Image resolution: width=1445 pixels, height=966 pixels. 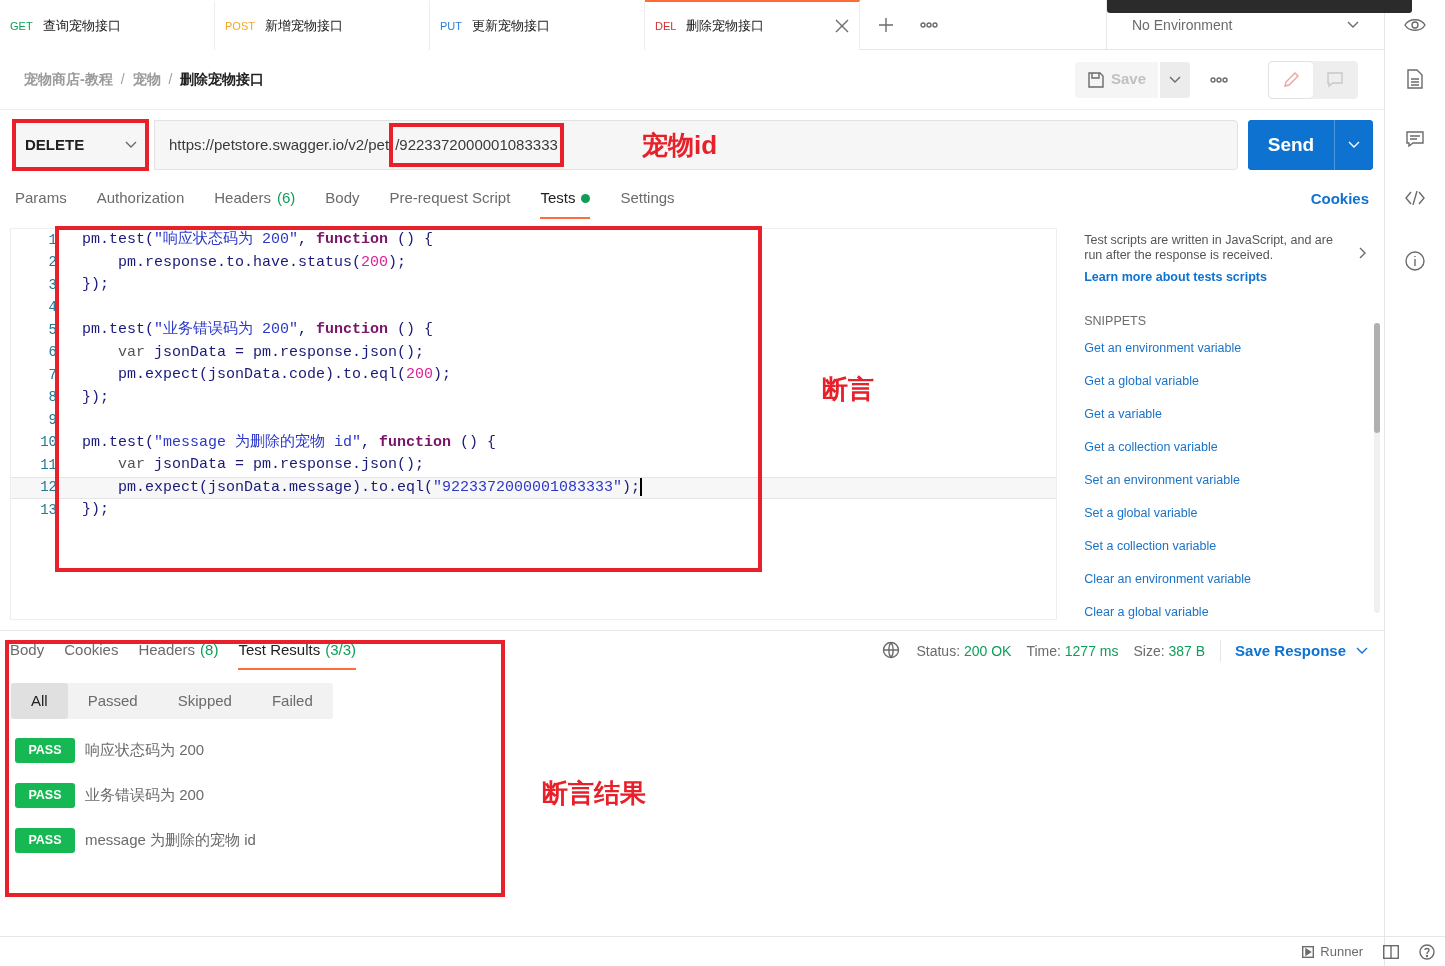 I want to click on environment-dropdown: No Environment, so click(x=1245, y=25).